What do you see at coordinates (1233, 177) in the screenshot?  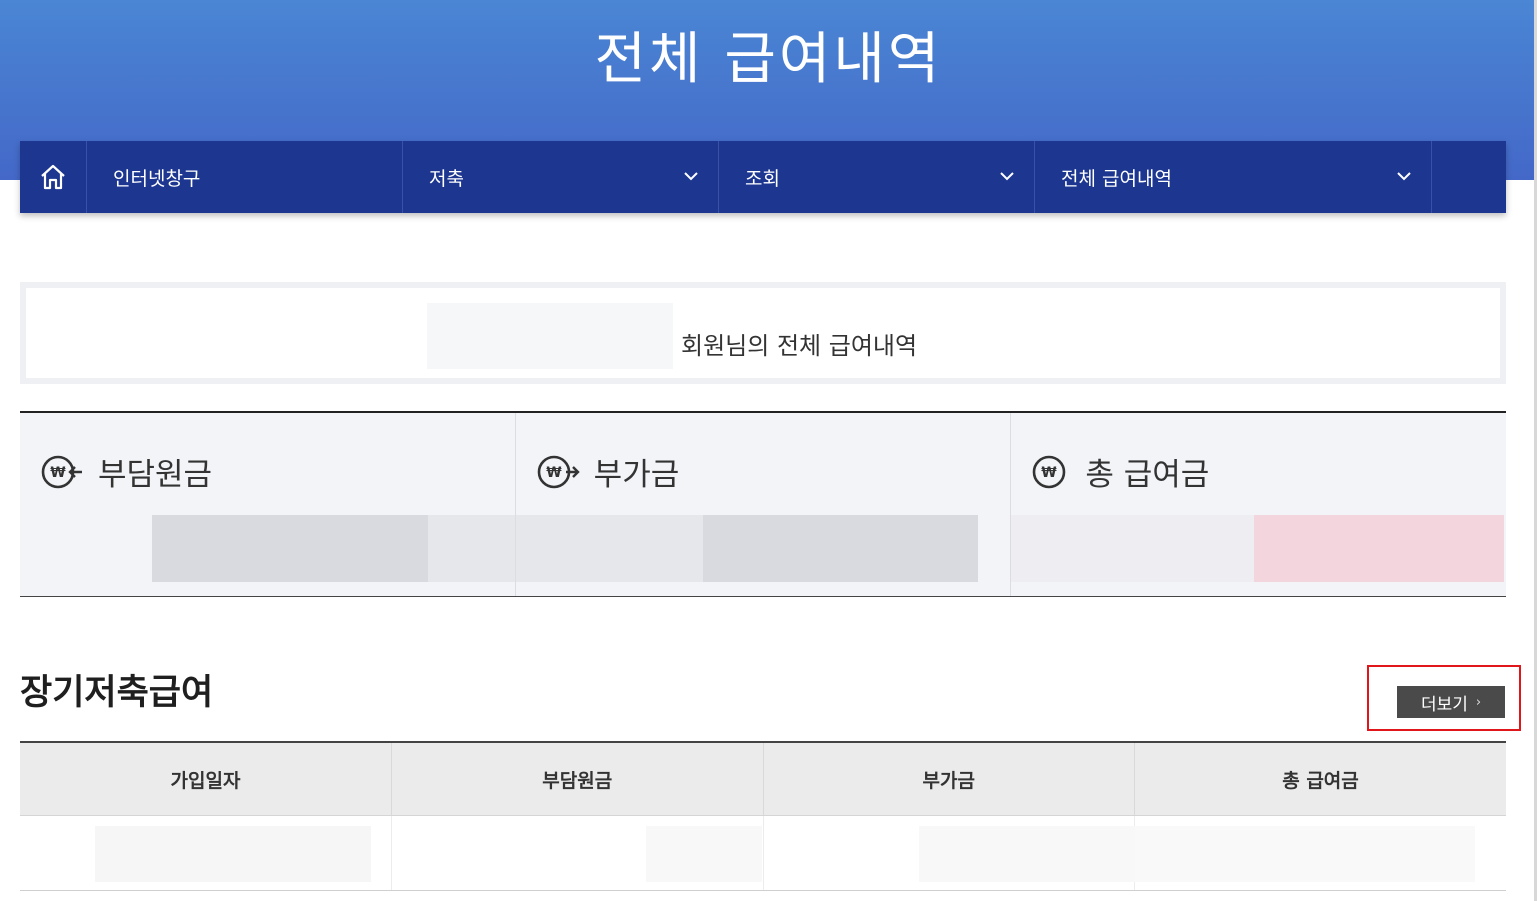 I see `breadcrumb-dropdown-benefits: 전체 급여내역` at bounding box center [1233, 177].